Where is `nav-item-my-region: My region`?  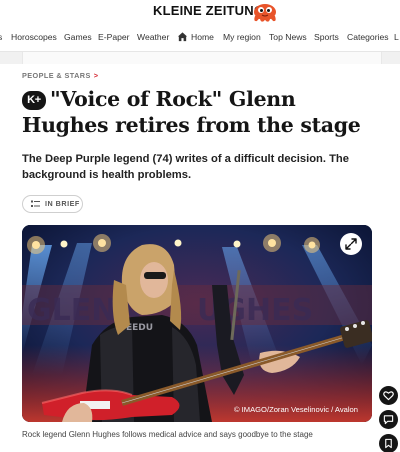 nav-item-my-region: My region is located at coordinates (242, 37).